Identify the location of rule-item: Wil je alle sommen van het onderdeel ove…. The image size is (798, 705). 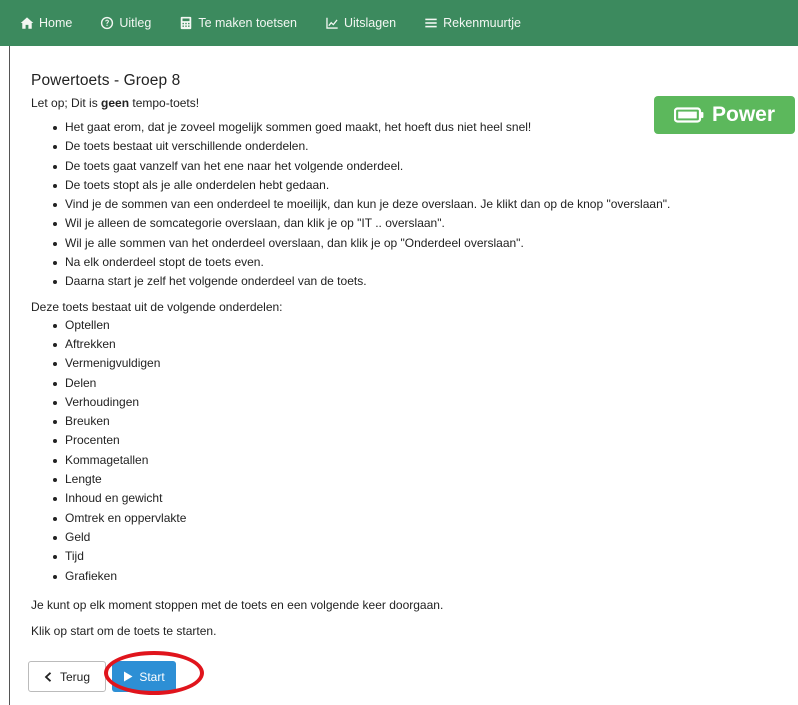
(421, 243).